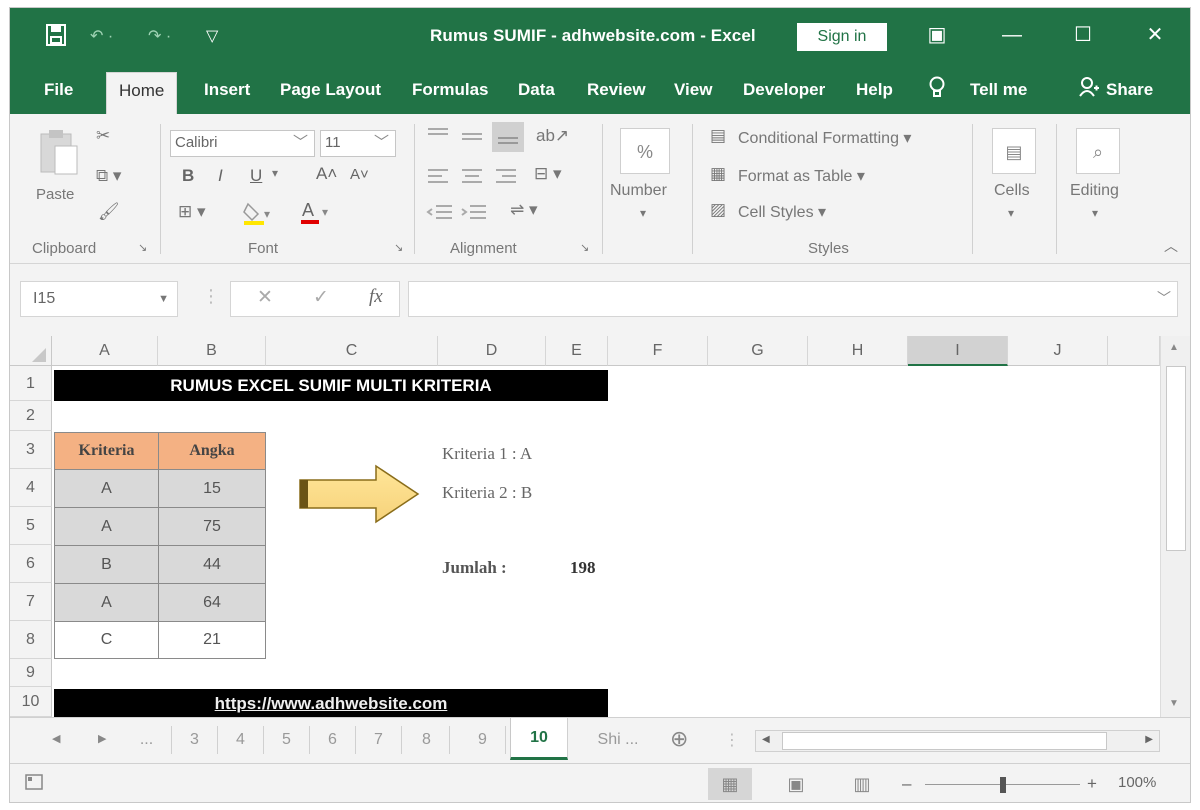 This screenshot has height=810, width=1200. What do you see at coordinates (58, 90) in the screenshot?
I see `tab-file: File` at bounding box center [58, 90].